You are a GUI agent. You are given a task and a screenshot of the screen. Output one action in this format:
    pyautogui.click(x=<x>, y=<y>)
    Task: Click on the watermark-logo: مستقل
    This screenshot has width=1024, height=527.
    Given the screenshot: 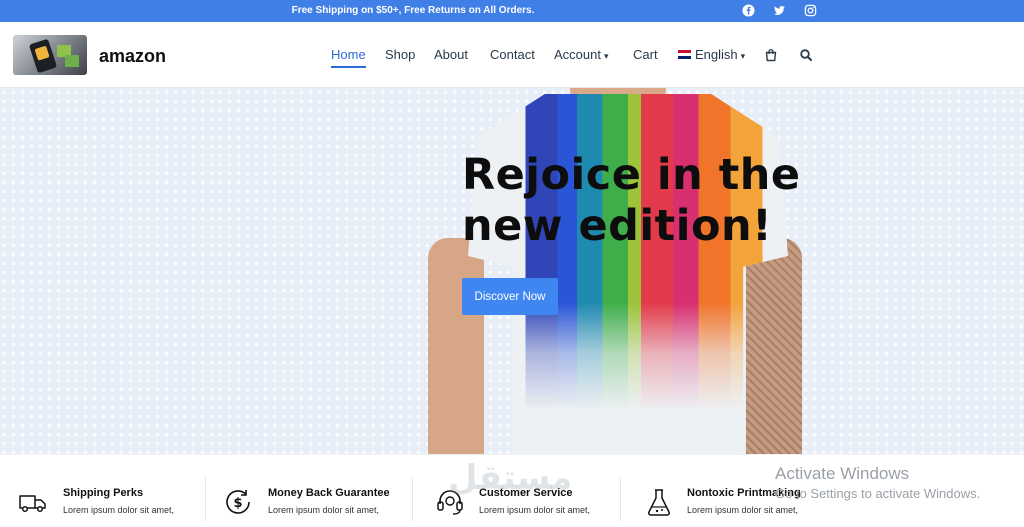 What is the action you would take?
    pyautogui.click(x=510, y=478)
    